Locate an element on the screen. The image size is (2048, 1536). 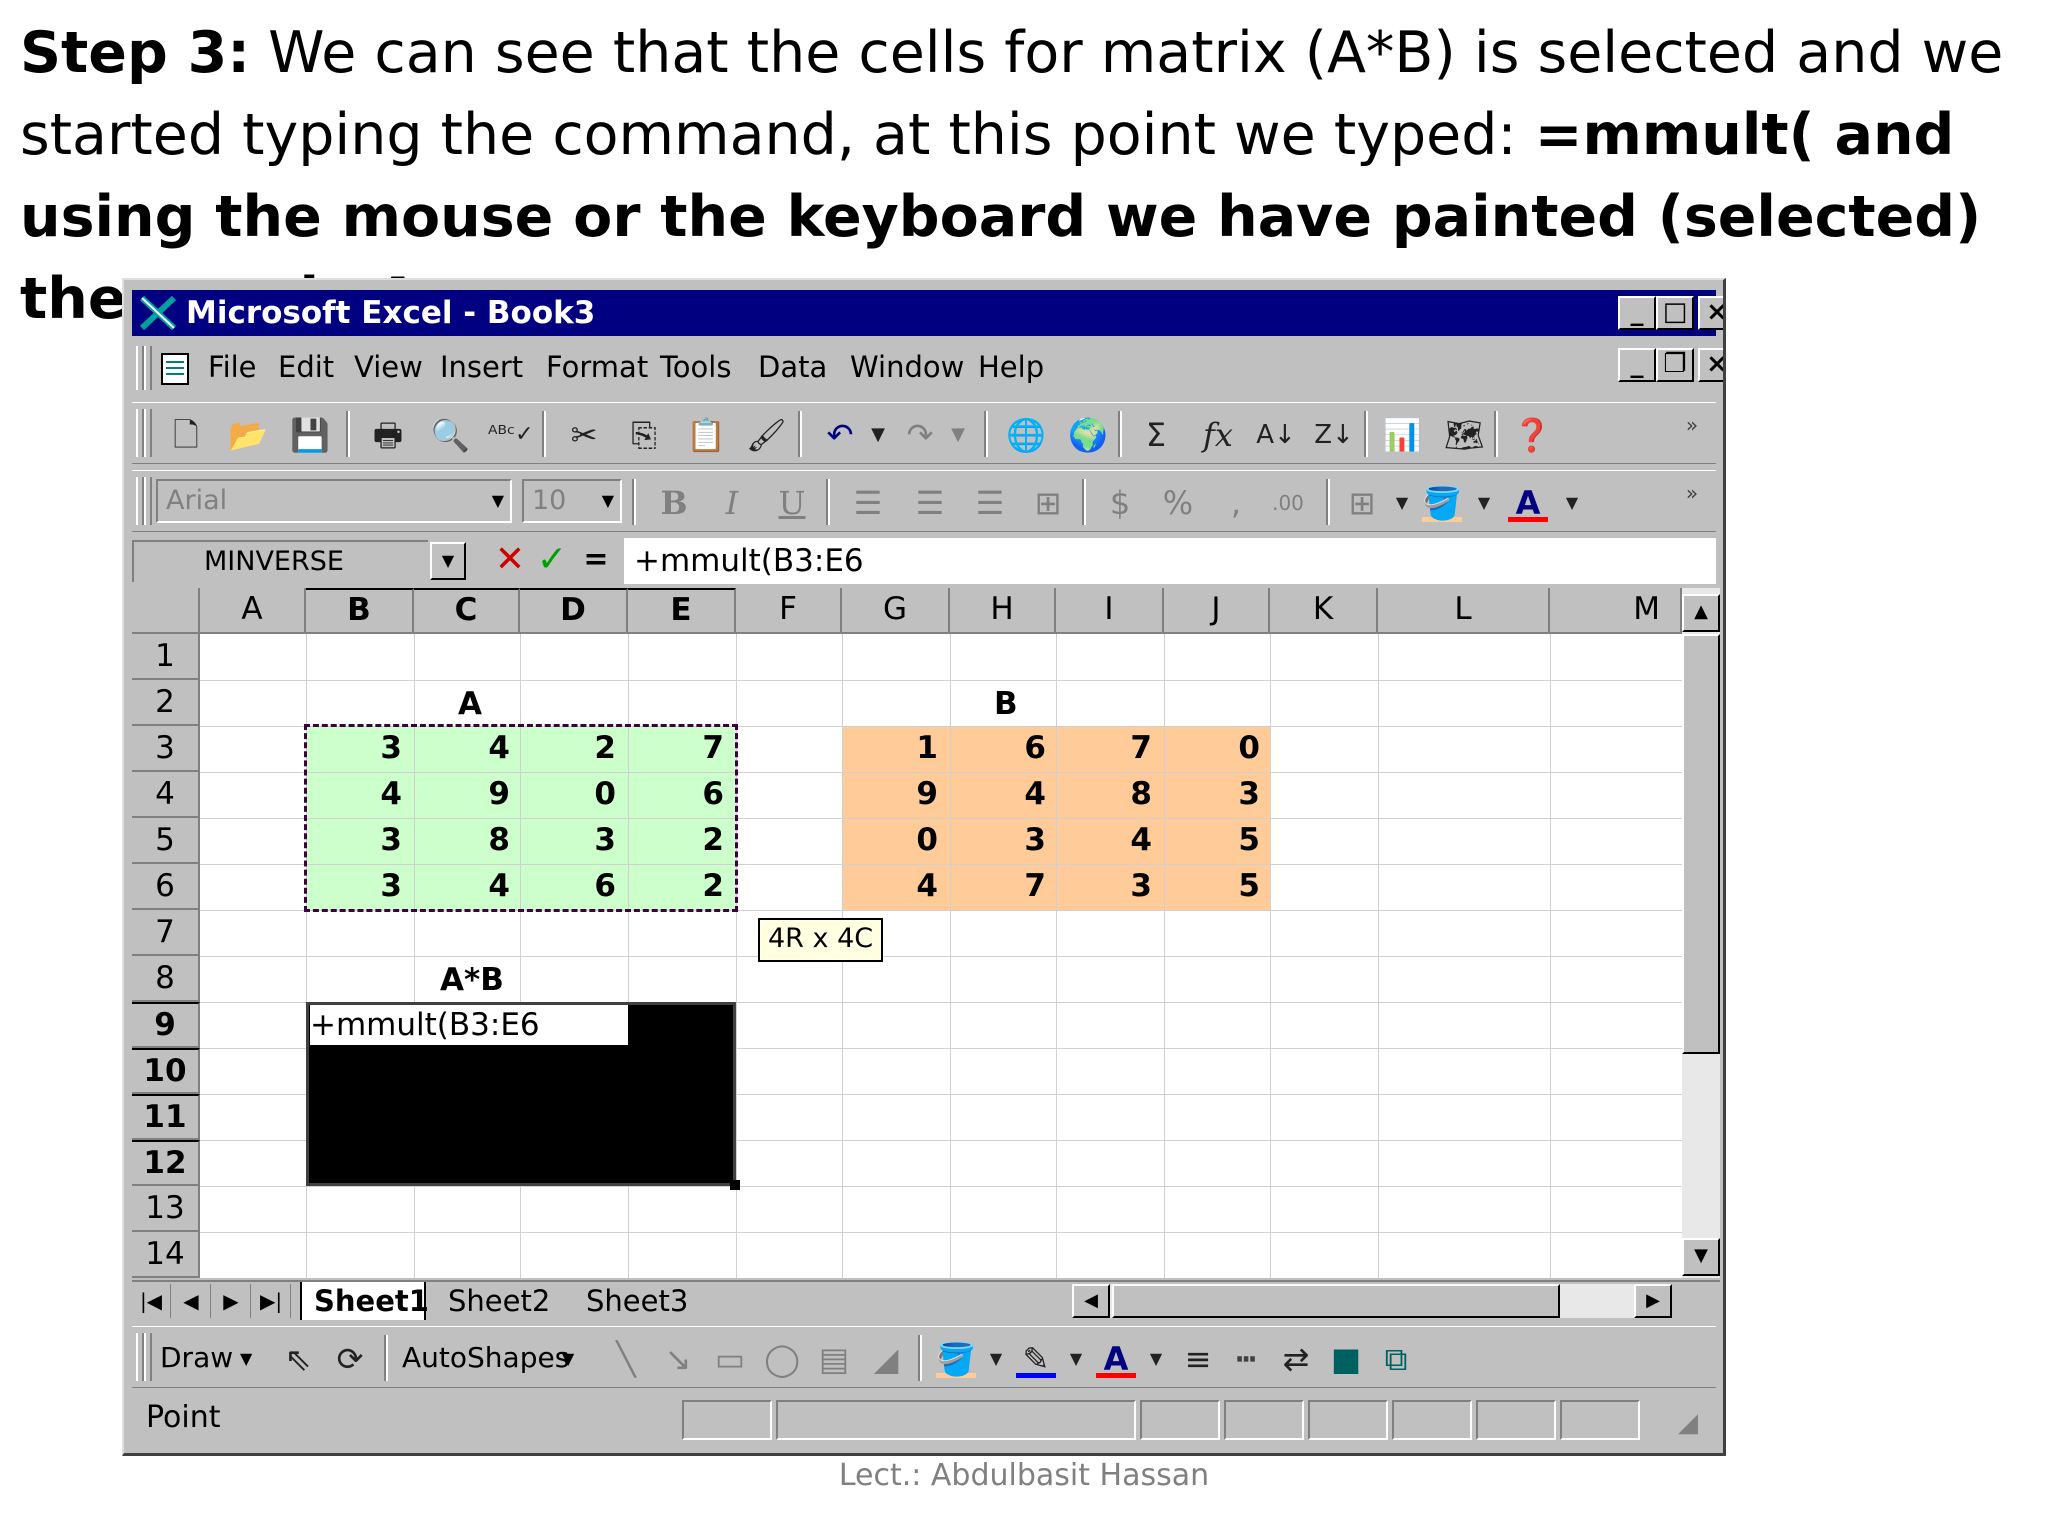
borders-dropdown-icon: ▼ is located at coordinates (1402, 503).